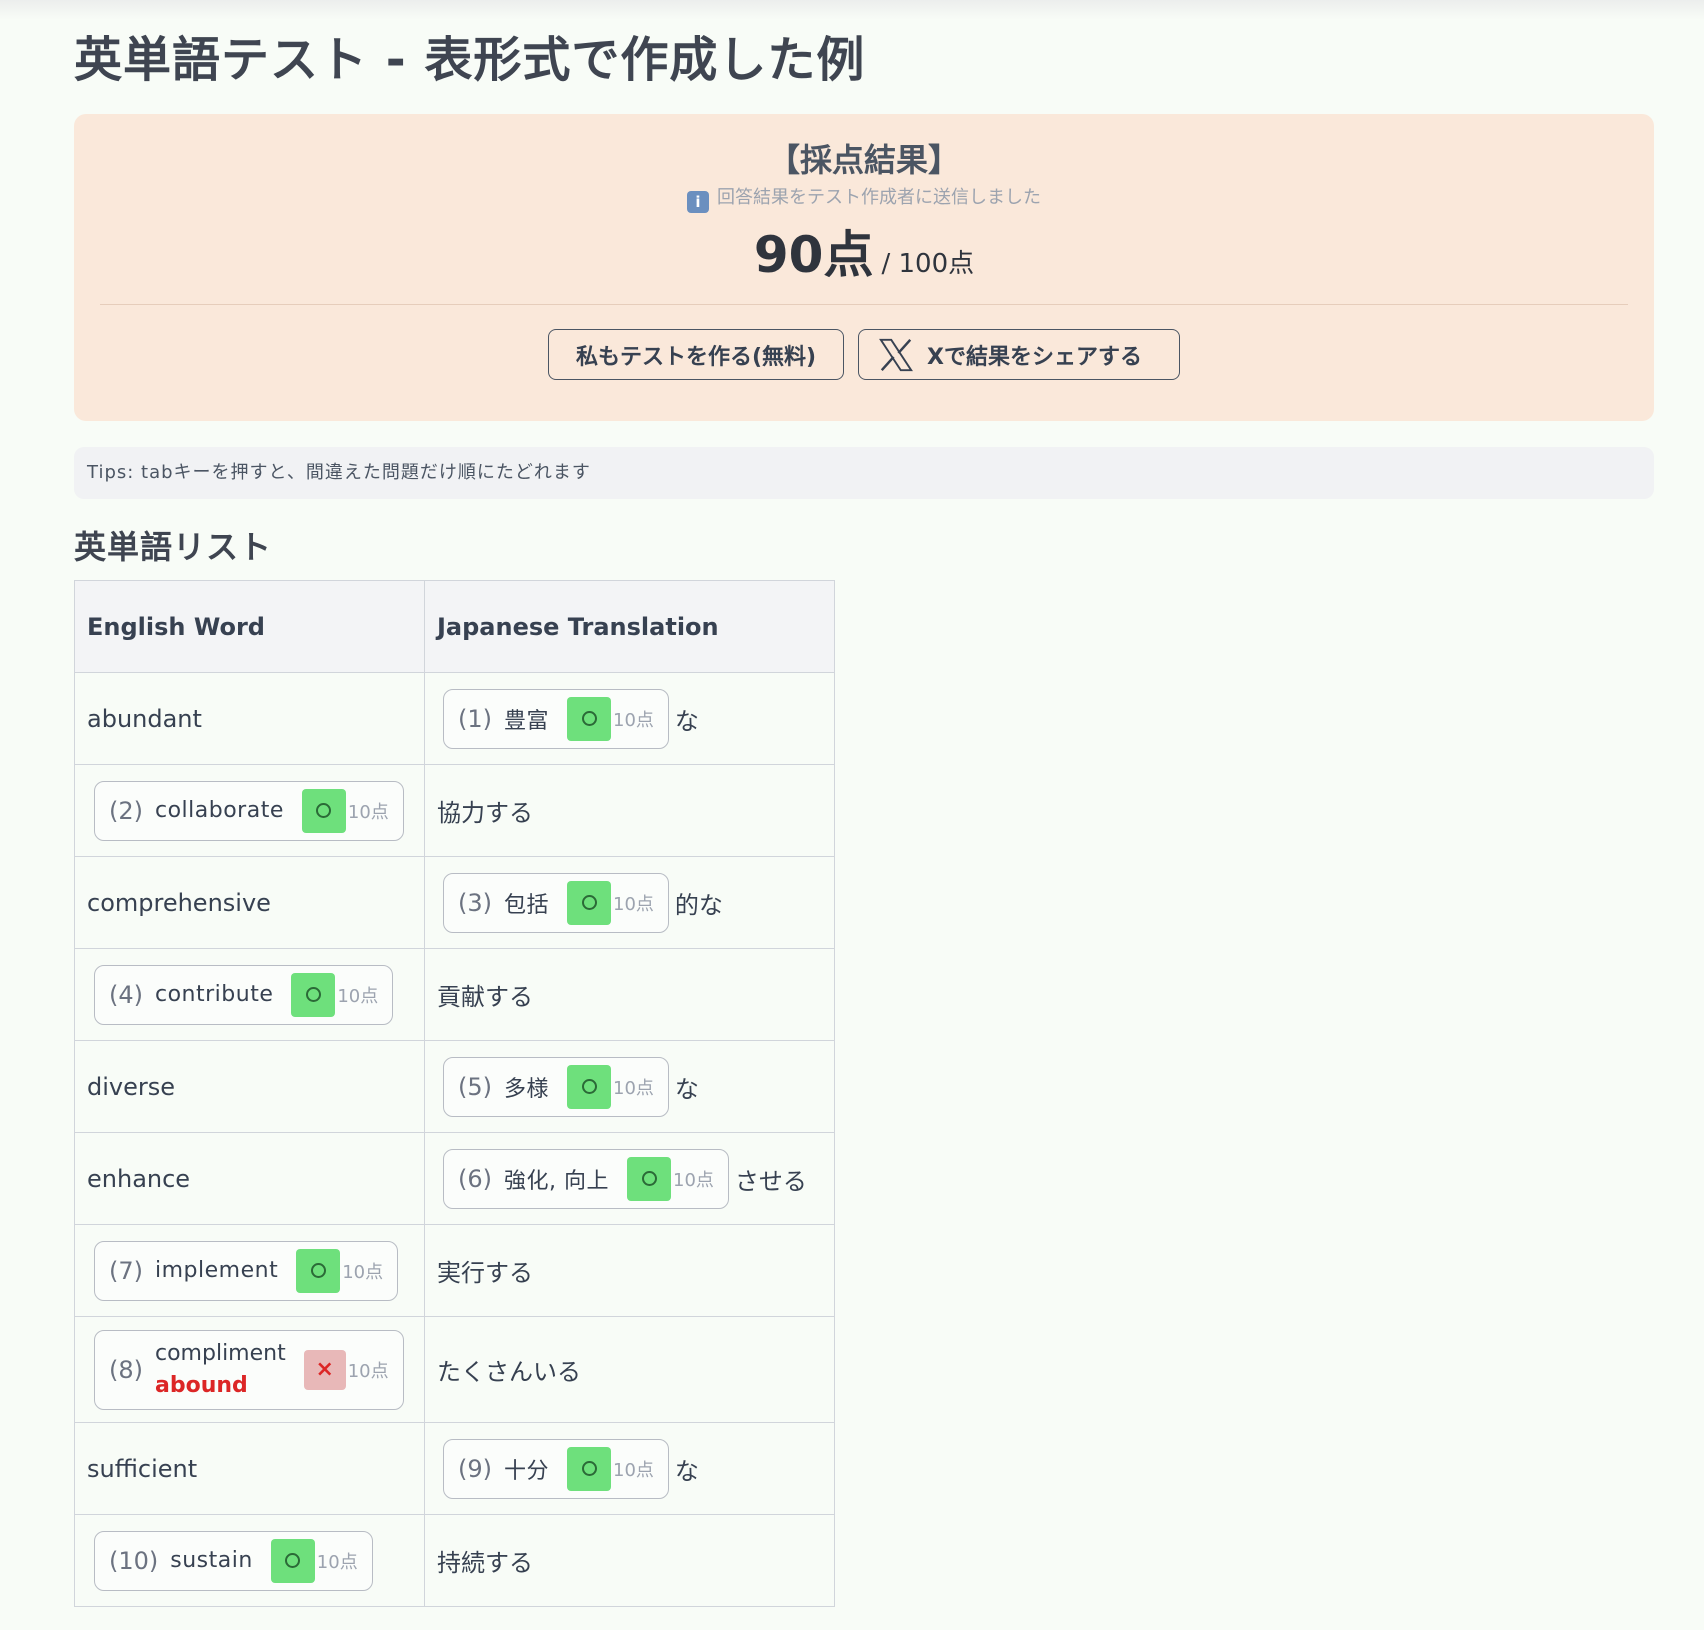 This screenshot has width=1704, height=1630. Describe the element at coordinates (470, 60) in the screenshot. I see `page-title: 英単語テスト - 表形式で作成した例` at that location.